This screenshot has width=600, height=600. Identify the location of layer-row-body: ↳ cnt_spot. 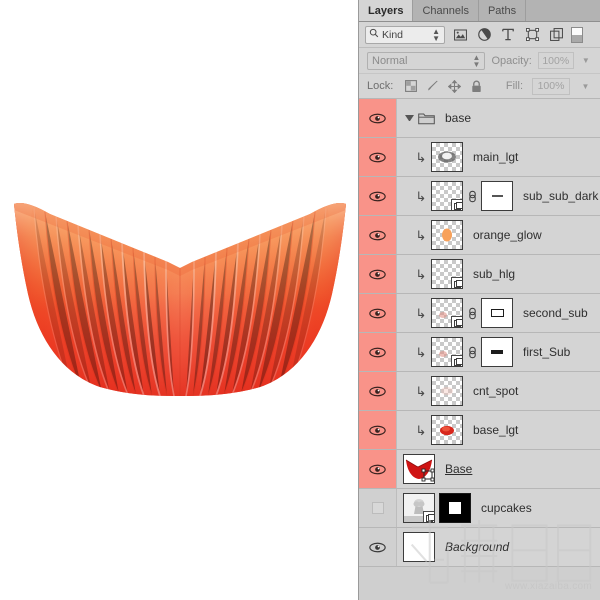
(498, 391).